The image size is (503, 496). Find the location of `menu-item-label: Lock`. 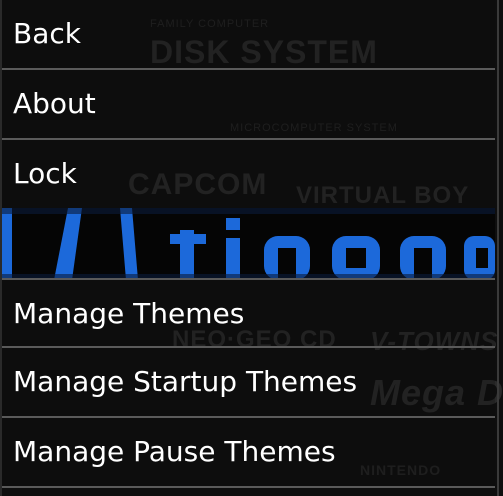

menu-item-label: Lock is located at coordinates (45, 173).